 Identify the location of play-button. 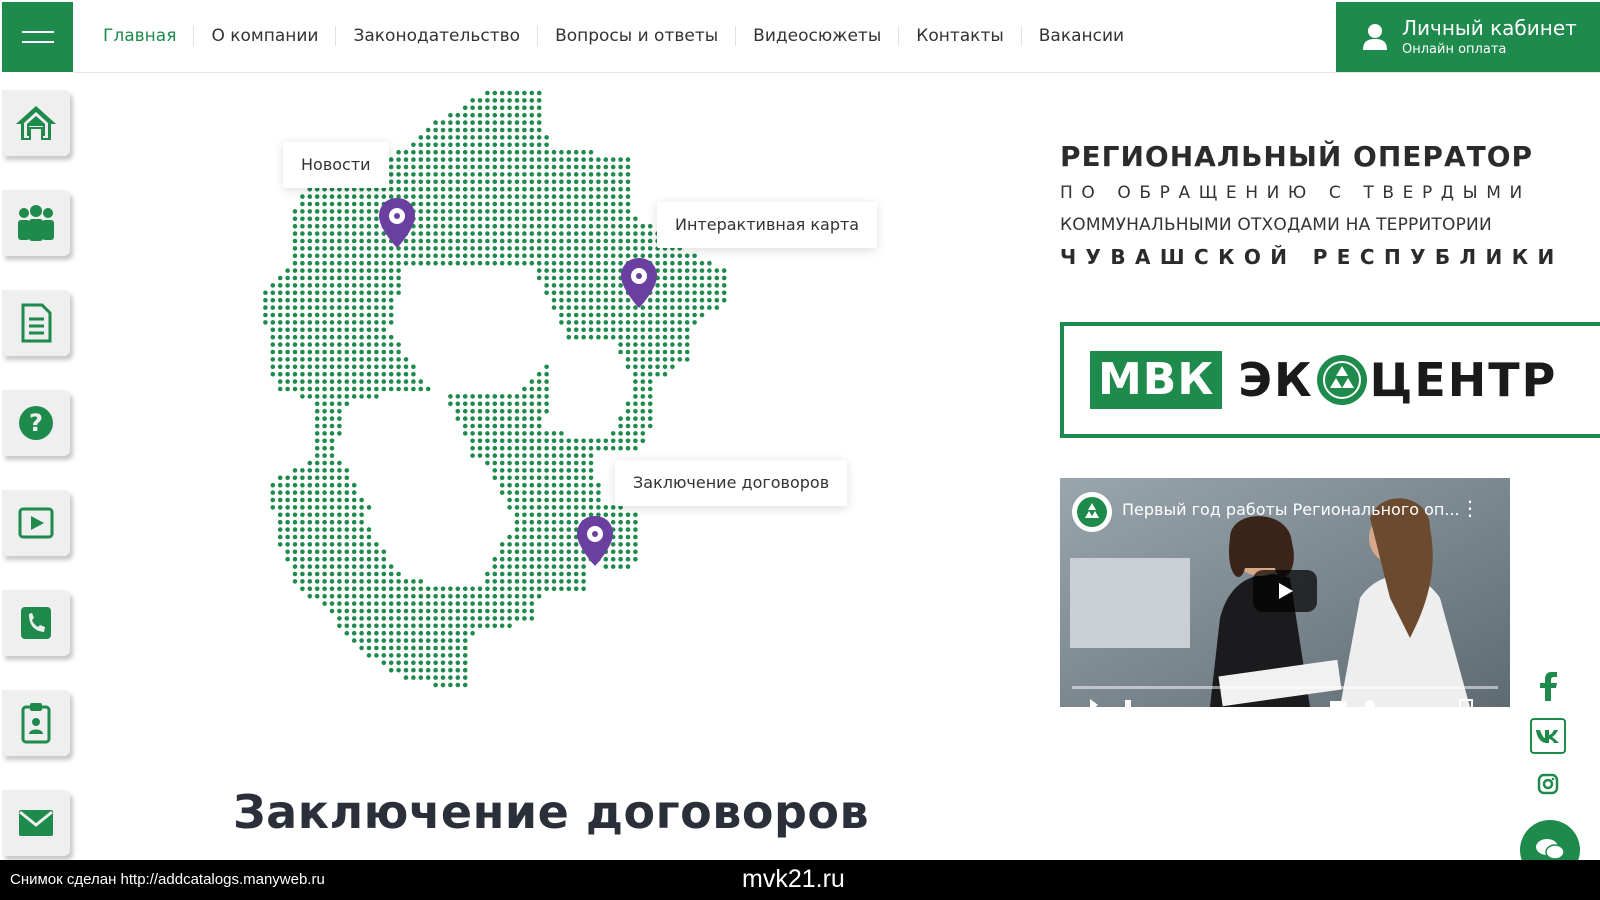
(1285, 591).